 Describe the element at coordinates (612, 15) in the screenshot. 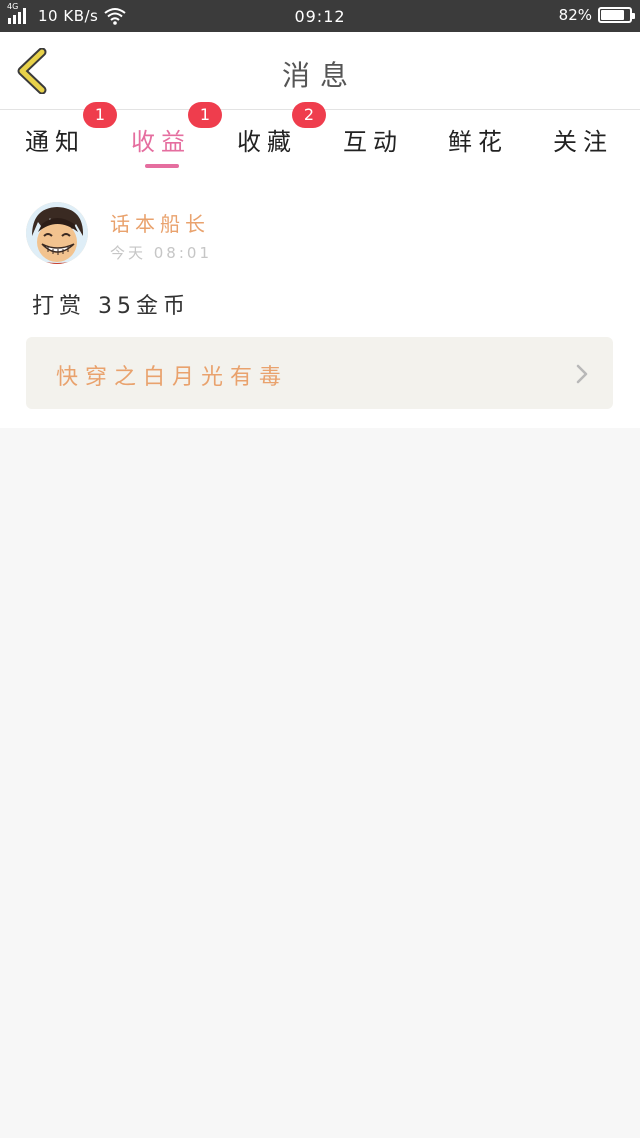

I see `battery-fill` at that location.